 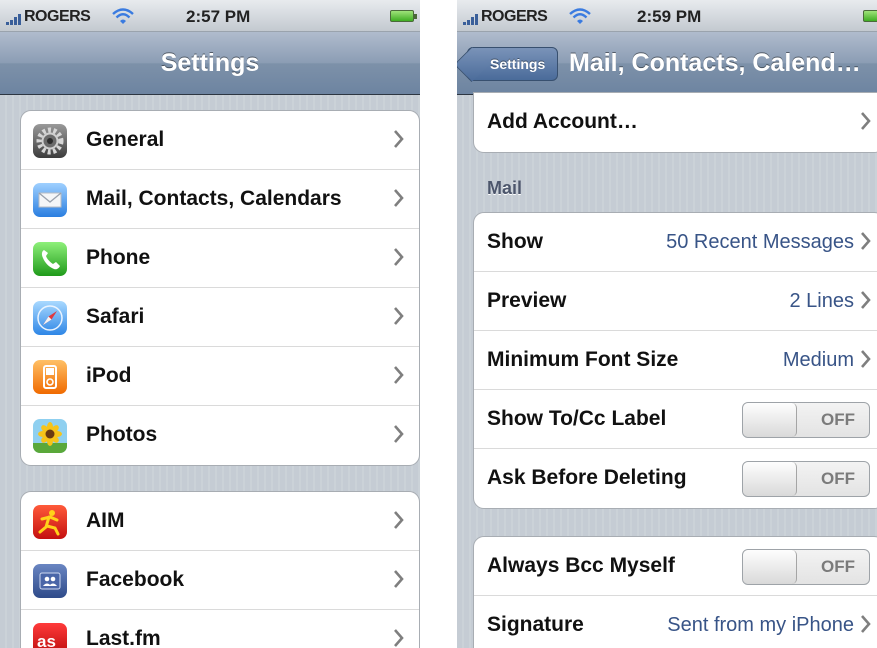 I want to click on section-header-mail: Mail, so click(x=505, y=188).